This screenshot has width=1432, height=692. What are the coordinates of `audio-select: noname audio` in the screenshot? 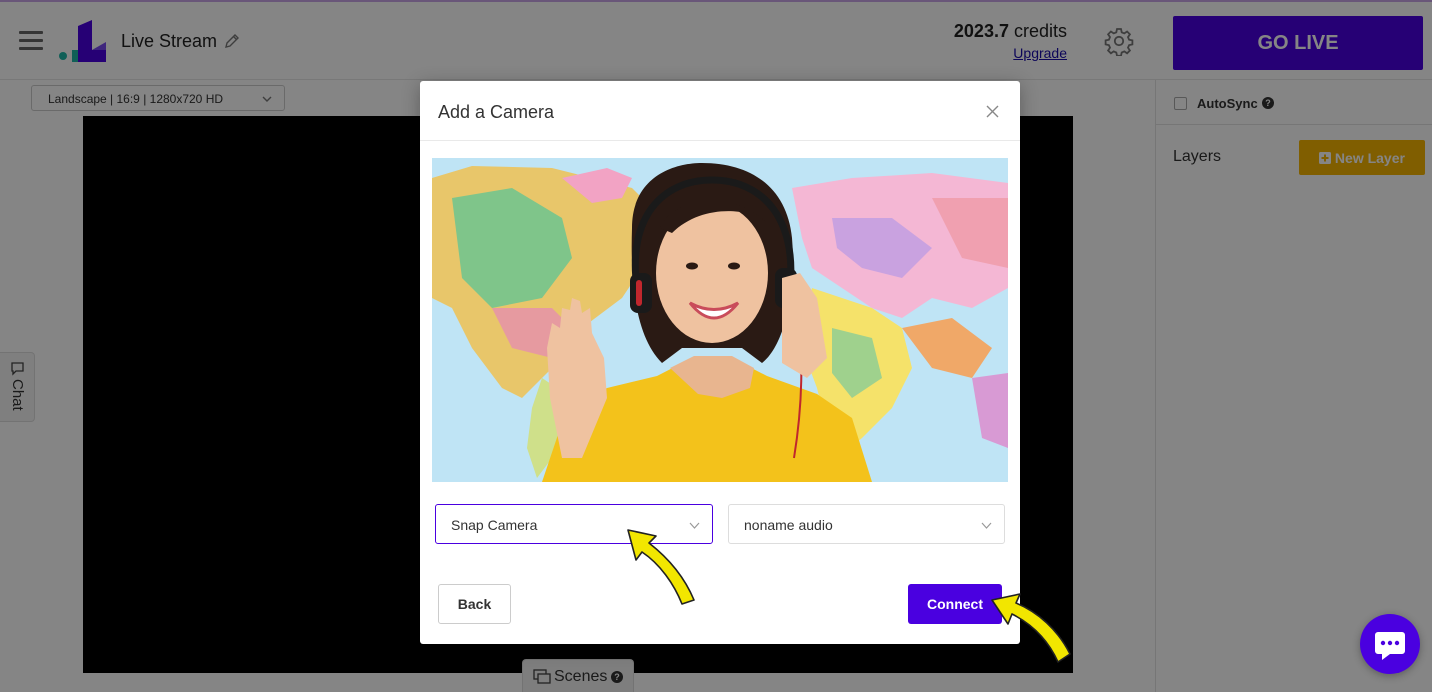 It's located at (866, 524).